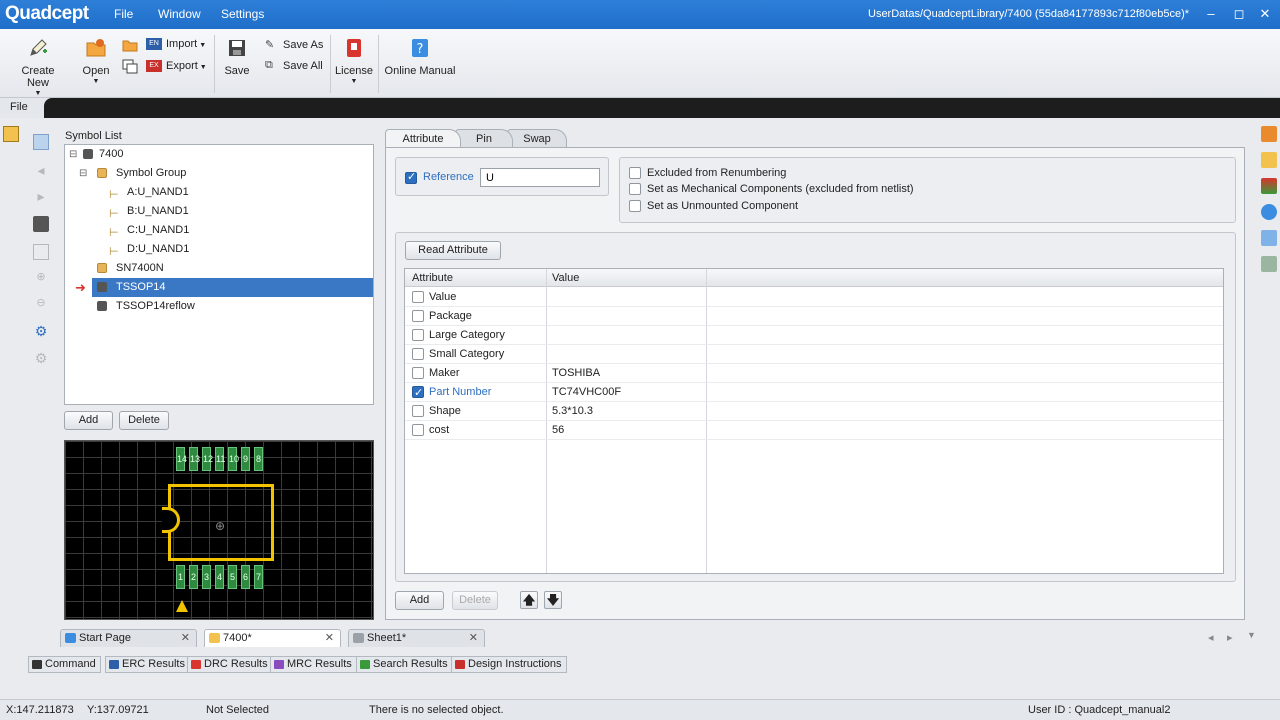  I want to click on select-icon, so click(41, 142).